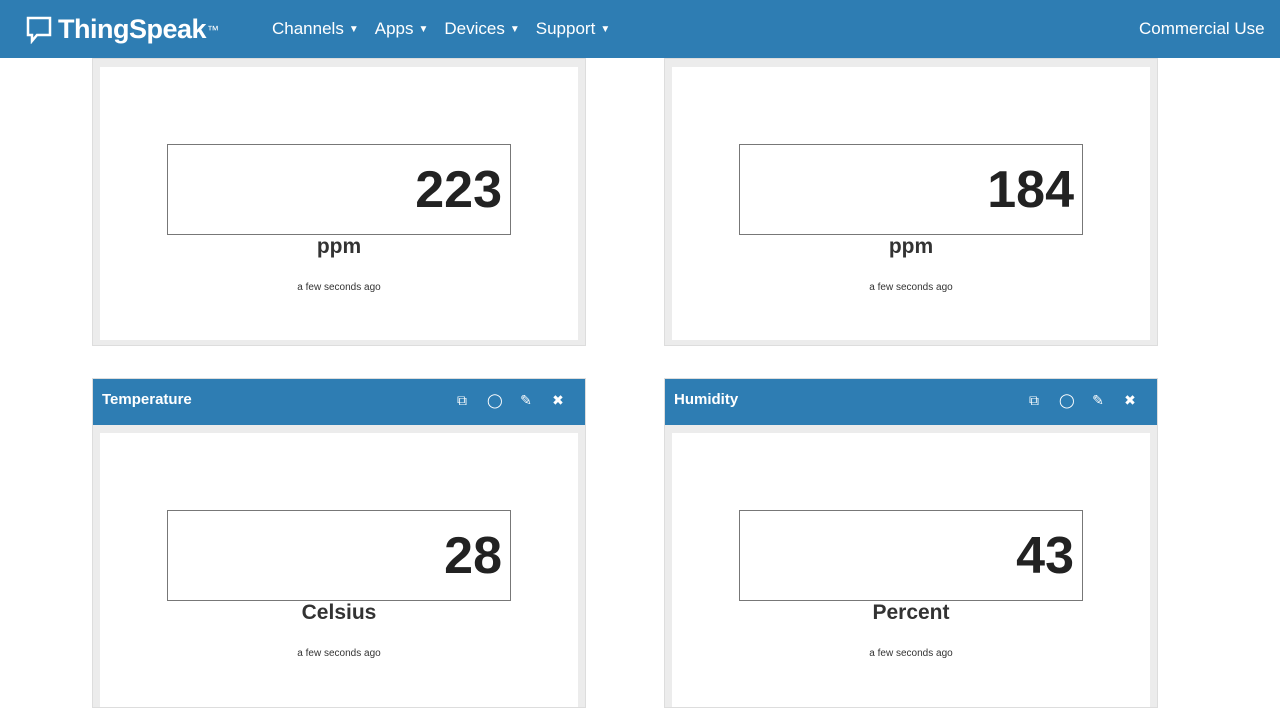 This screenshot has height=708, width=1280. What do you see at coordinates (481, 29) in the screenshot?
I see `menu-devices: Devices ▼` at bounding box center [481, 29].